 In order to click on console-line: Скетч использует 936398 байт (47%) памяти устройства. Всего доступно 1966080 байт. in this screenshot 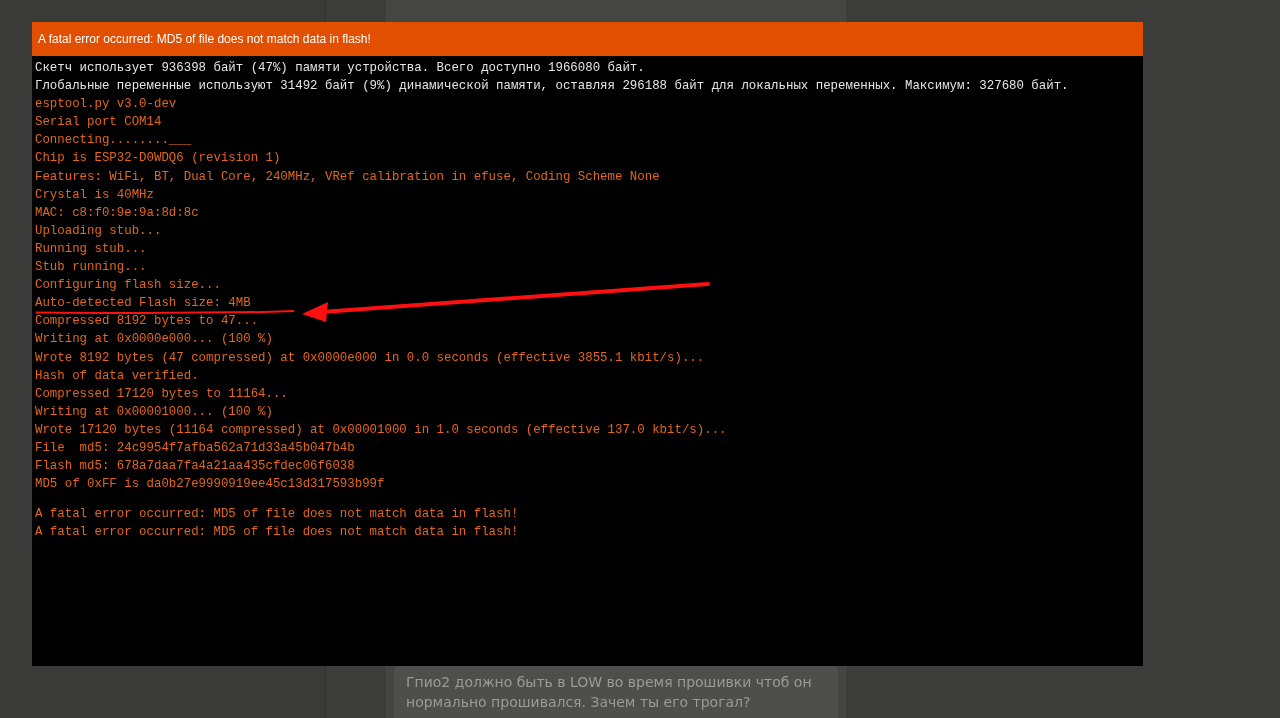, I will do `click(340, 68)`.